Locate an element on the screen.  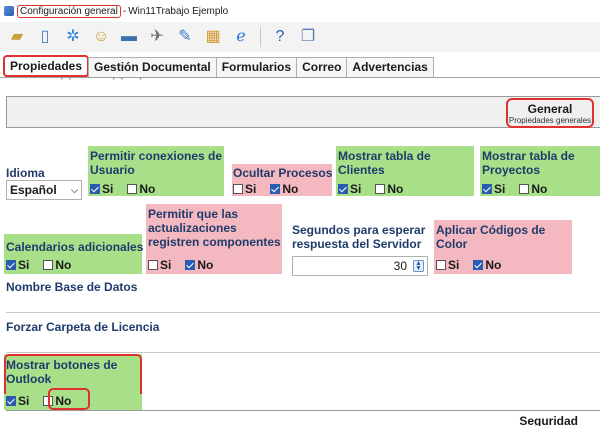
calendarios-label: Calendarios adicionales is located at coordinates (75, 247).